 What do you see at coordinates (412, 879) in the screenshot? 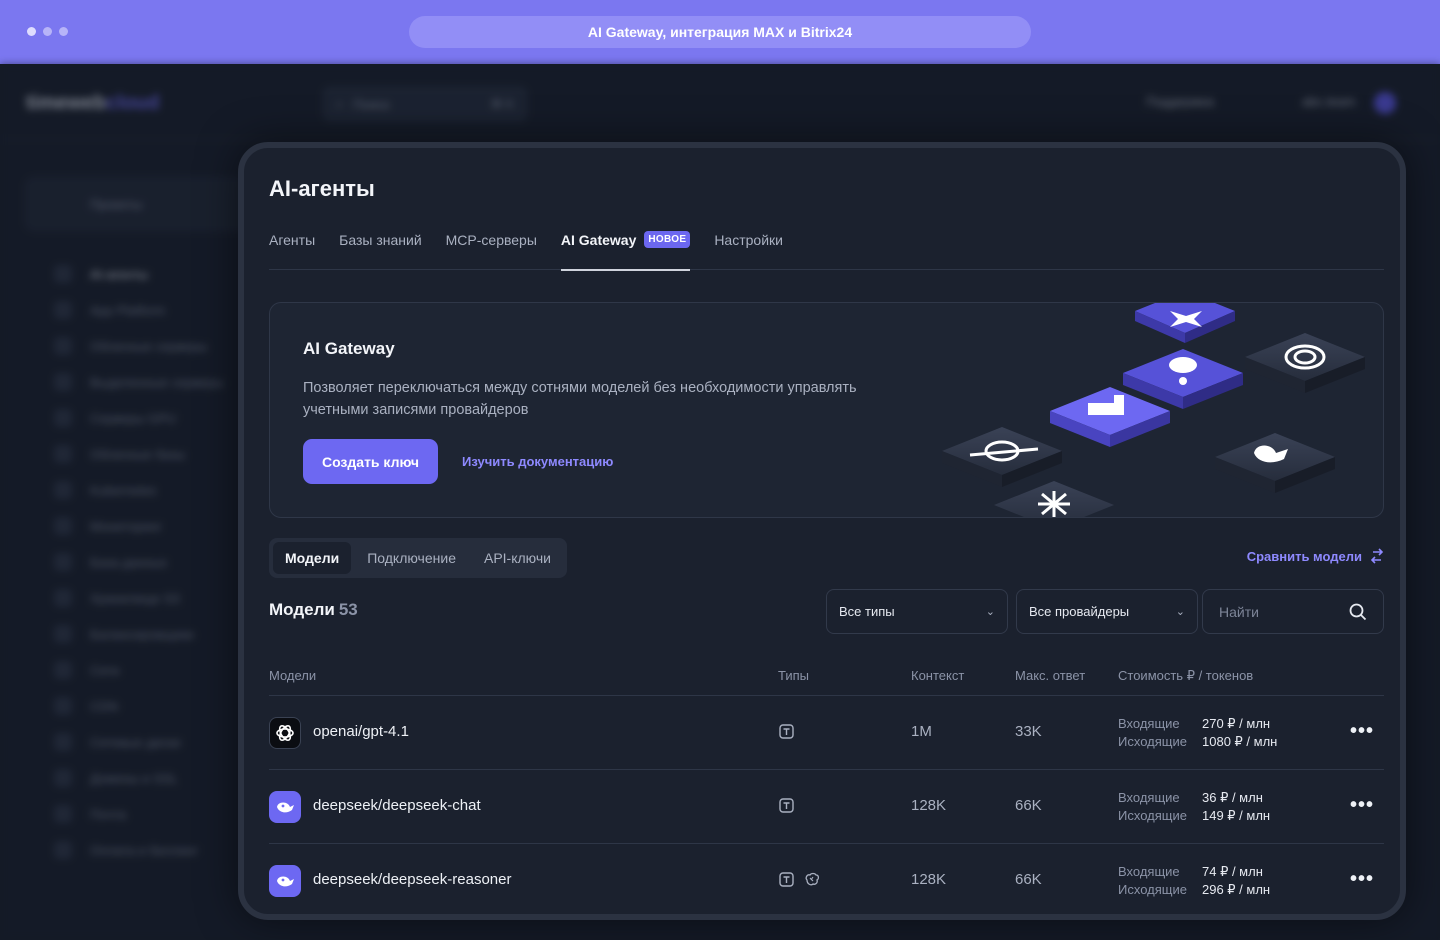
I see `model-name: deepseek/deepseek-reasoner` at bounding box center [412, 879].